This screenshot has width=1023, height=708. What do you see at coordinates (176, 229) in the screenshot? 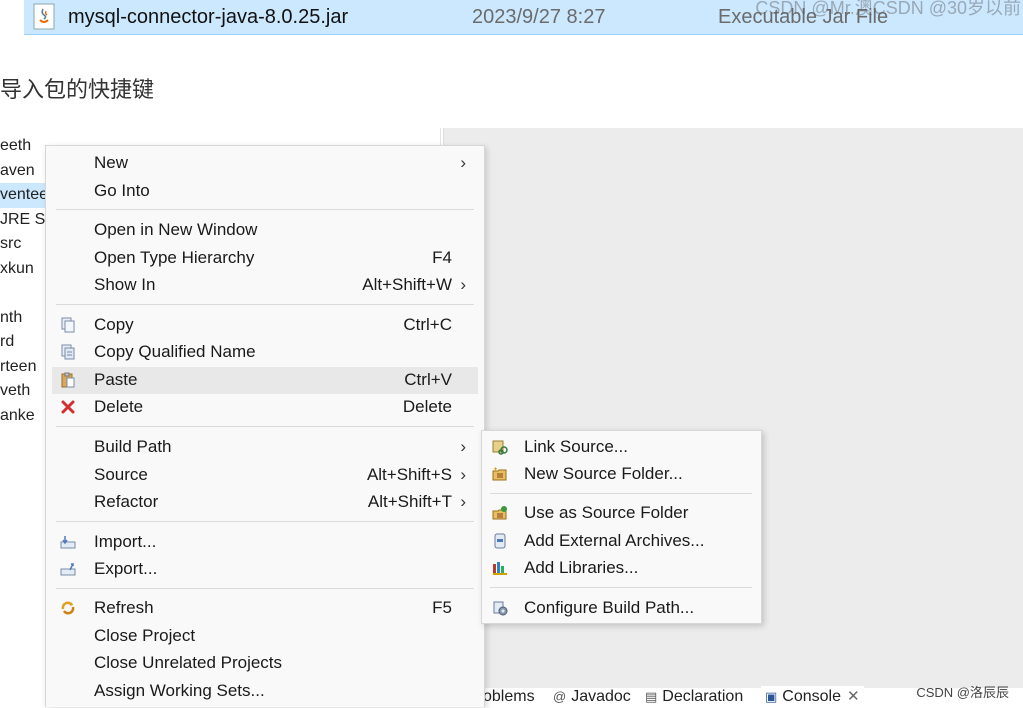
I see `menu-item-label: Open in New Window` at bounding box center [176, 229].